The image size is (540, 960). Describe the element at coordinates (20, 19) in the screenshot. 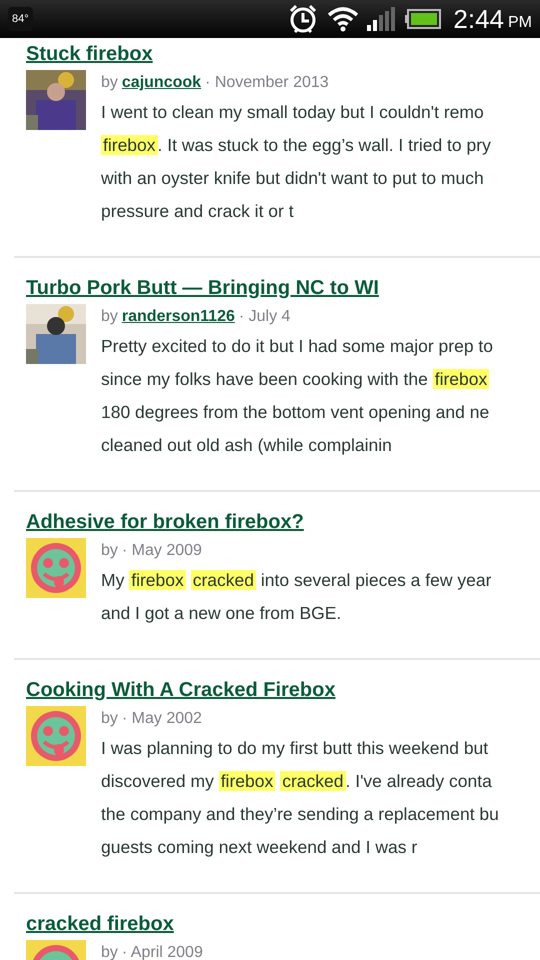

I see `weather-icon: 84°` at that location.